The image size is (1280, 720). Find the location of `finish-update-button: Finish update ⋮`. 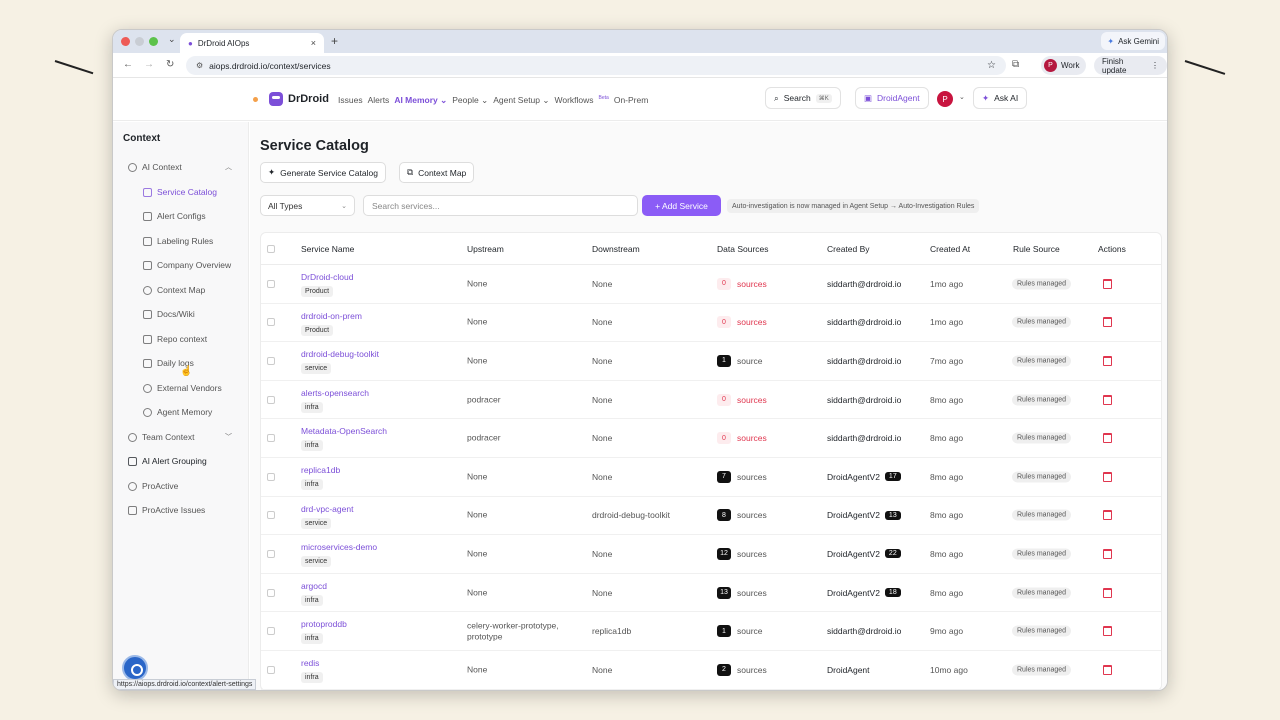

finish-update-button: Finish update ⋮ is located at coordinates (1130, 65).